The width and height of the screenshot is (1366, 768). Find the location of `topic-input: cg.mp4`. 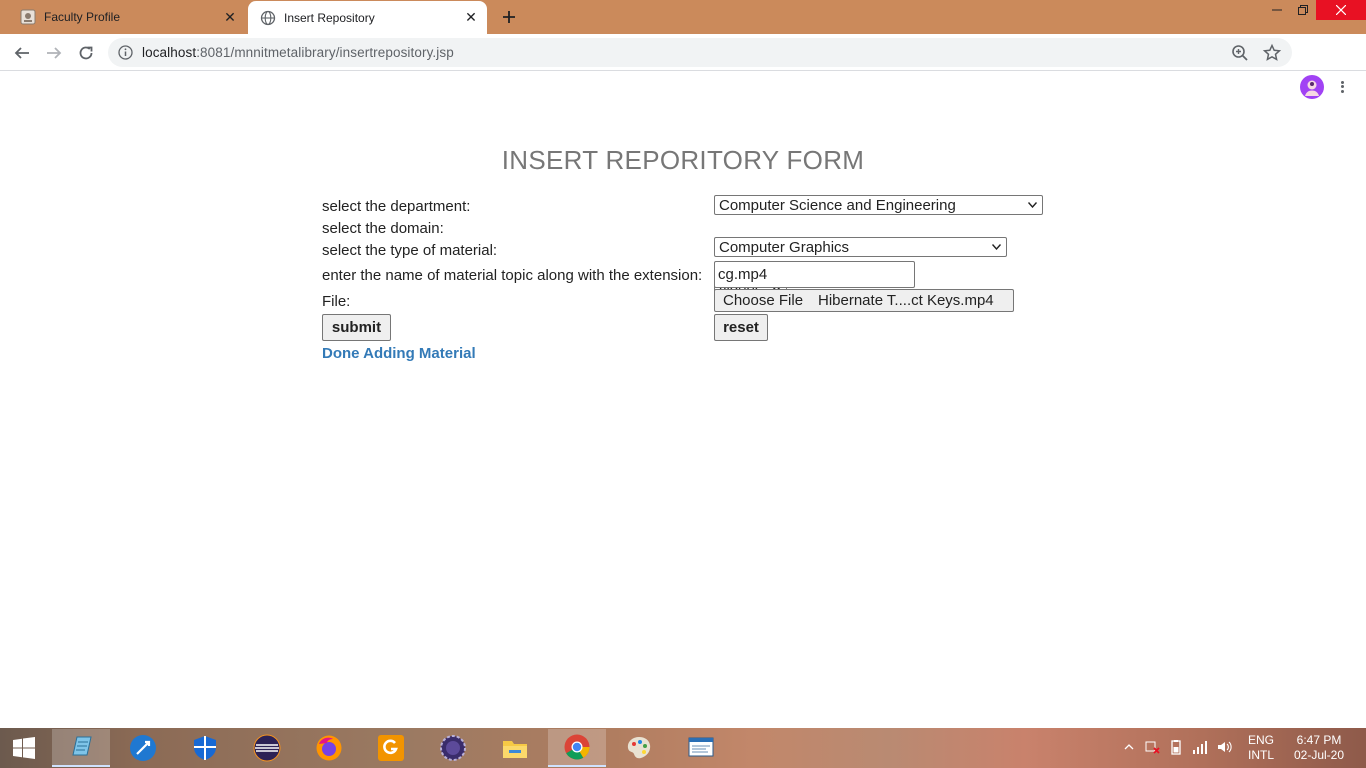

topic-input: cg.mp4 is located at coordinates (814, 274).